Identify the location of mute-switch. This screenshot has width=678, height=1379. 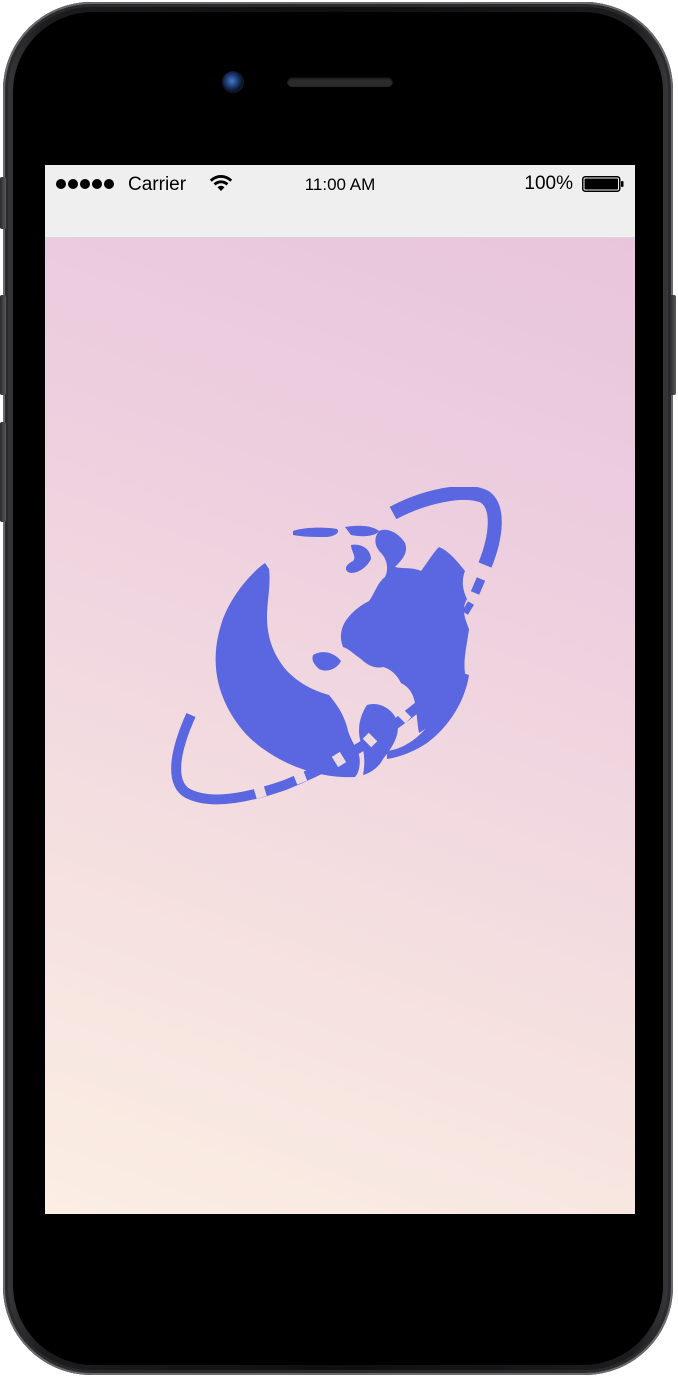
(3, 203).